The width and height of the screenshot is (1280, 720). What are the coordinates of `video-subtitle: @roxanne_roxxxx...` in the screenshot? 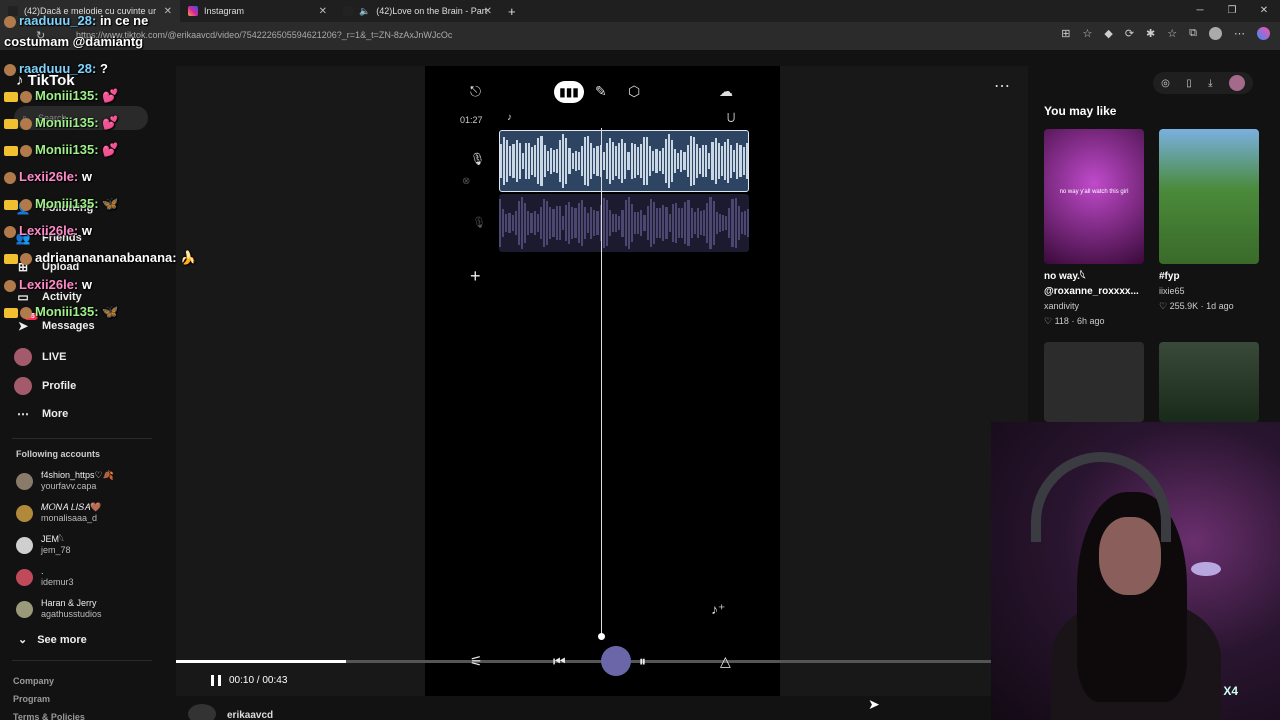 It's located at (1099, 291).